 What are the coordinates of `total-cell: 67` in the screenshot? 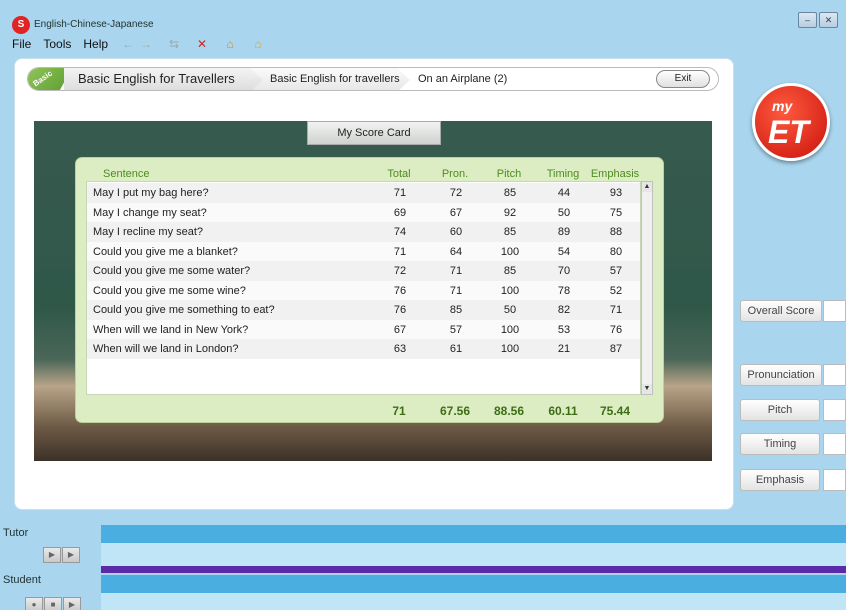 It's located at (400, 329).